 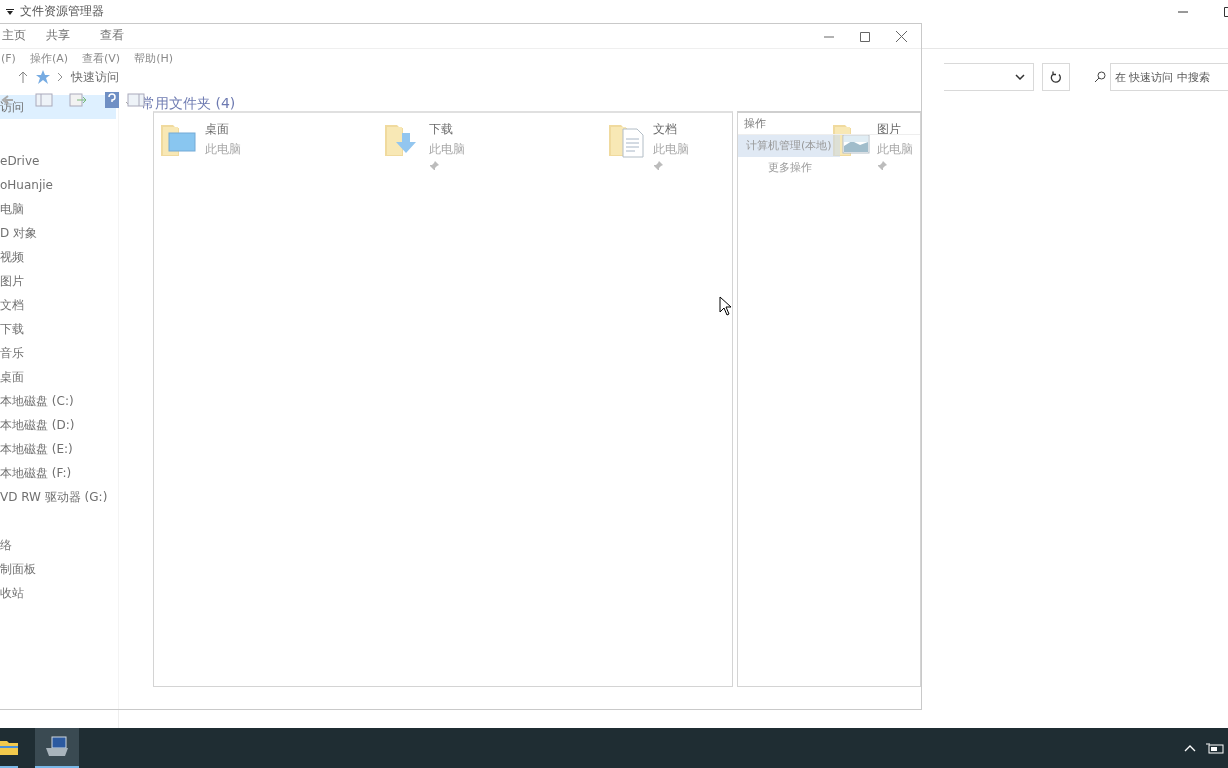 What do you see at coordinates (43, 77) in the screenshot?
I see `star-icon` at bounding box center [43, 77].